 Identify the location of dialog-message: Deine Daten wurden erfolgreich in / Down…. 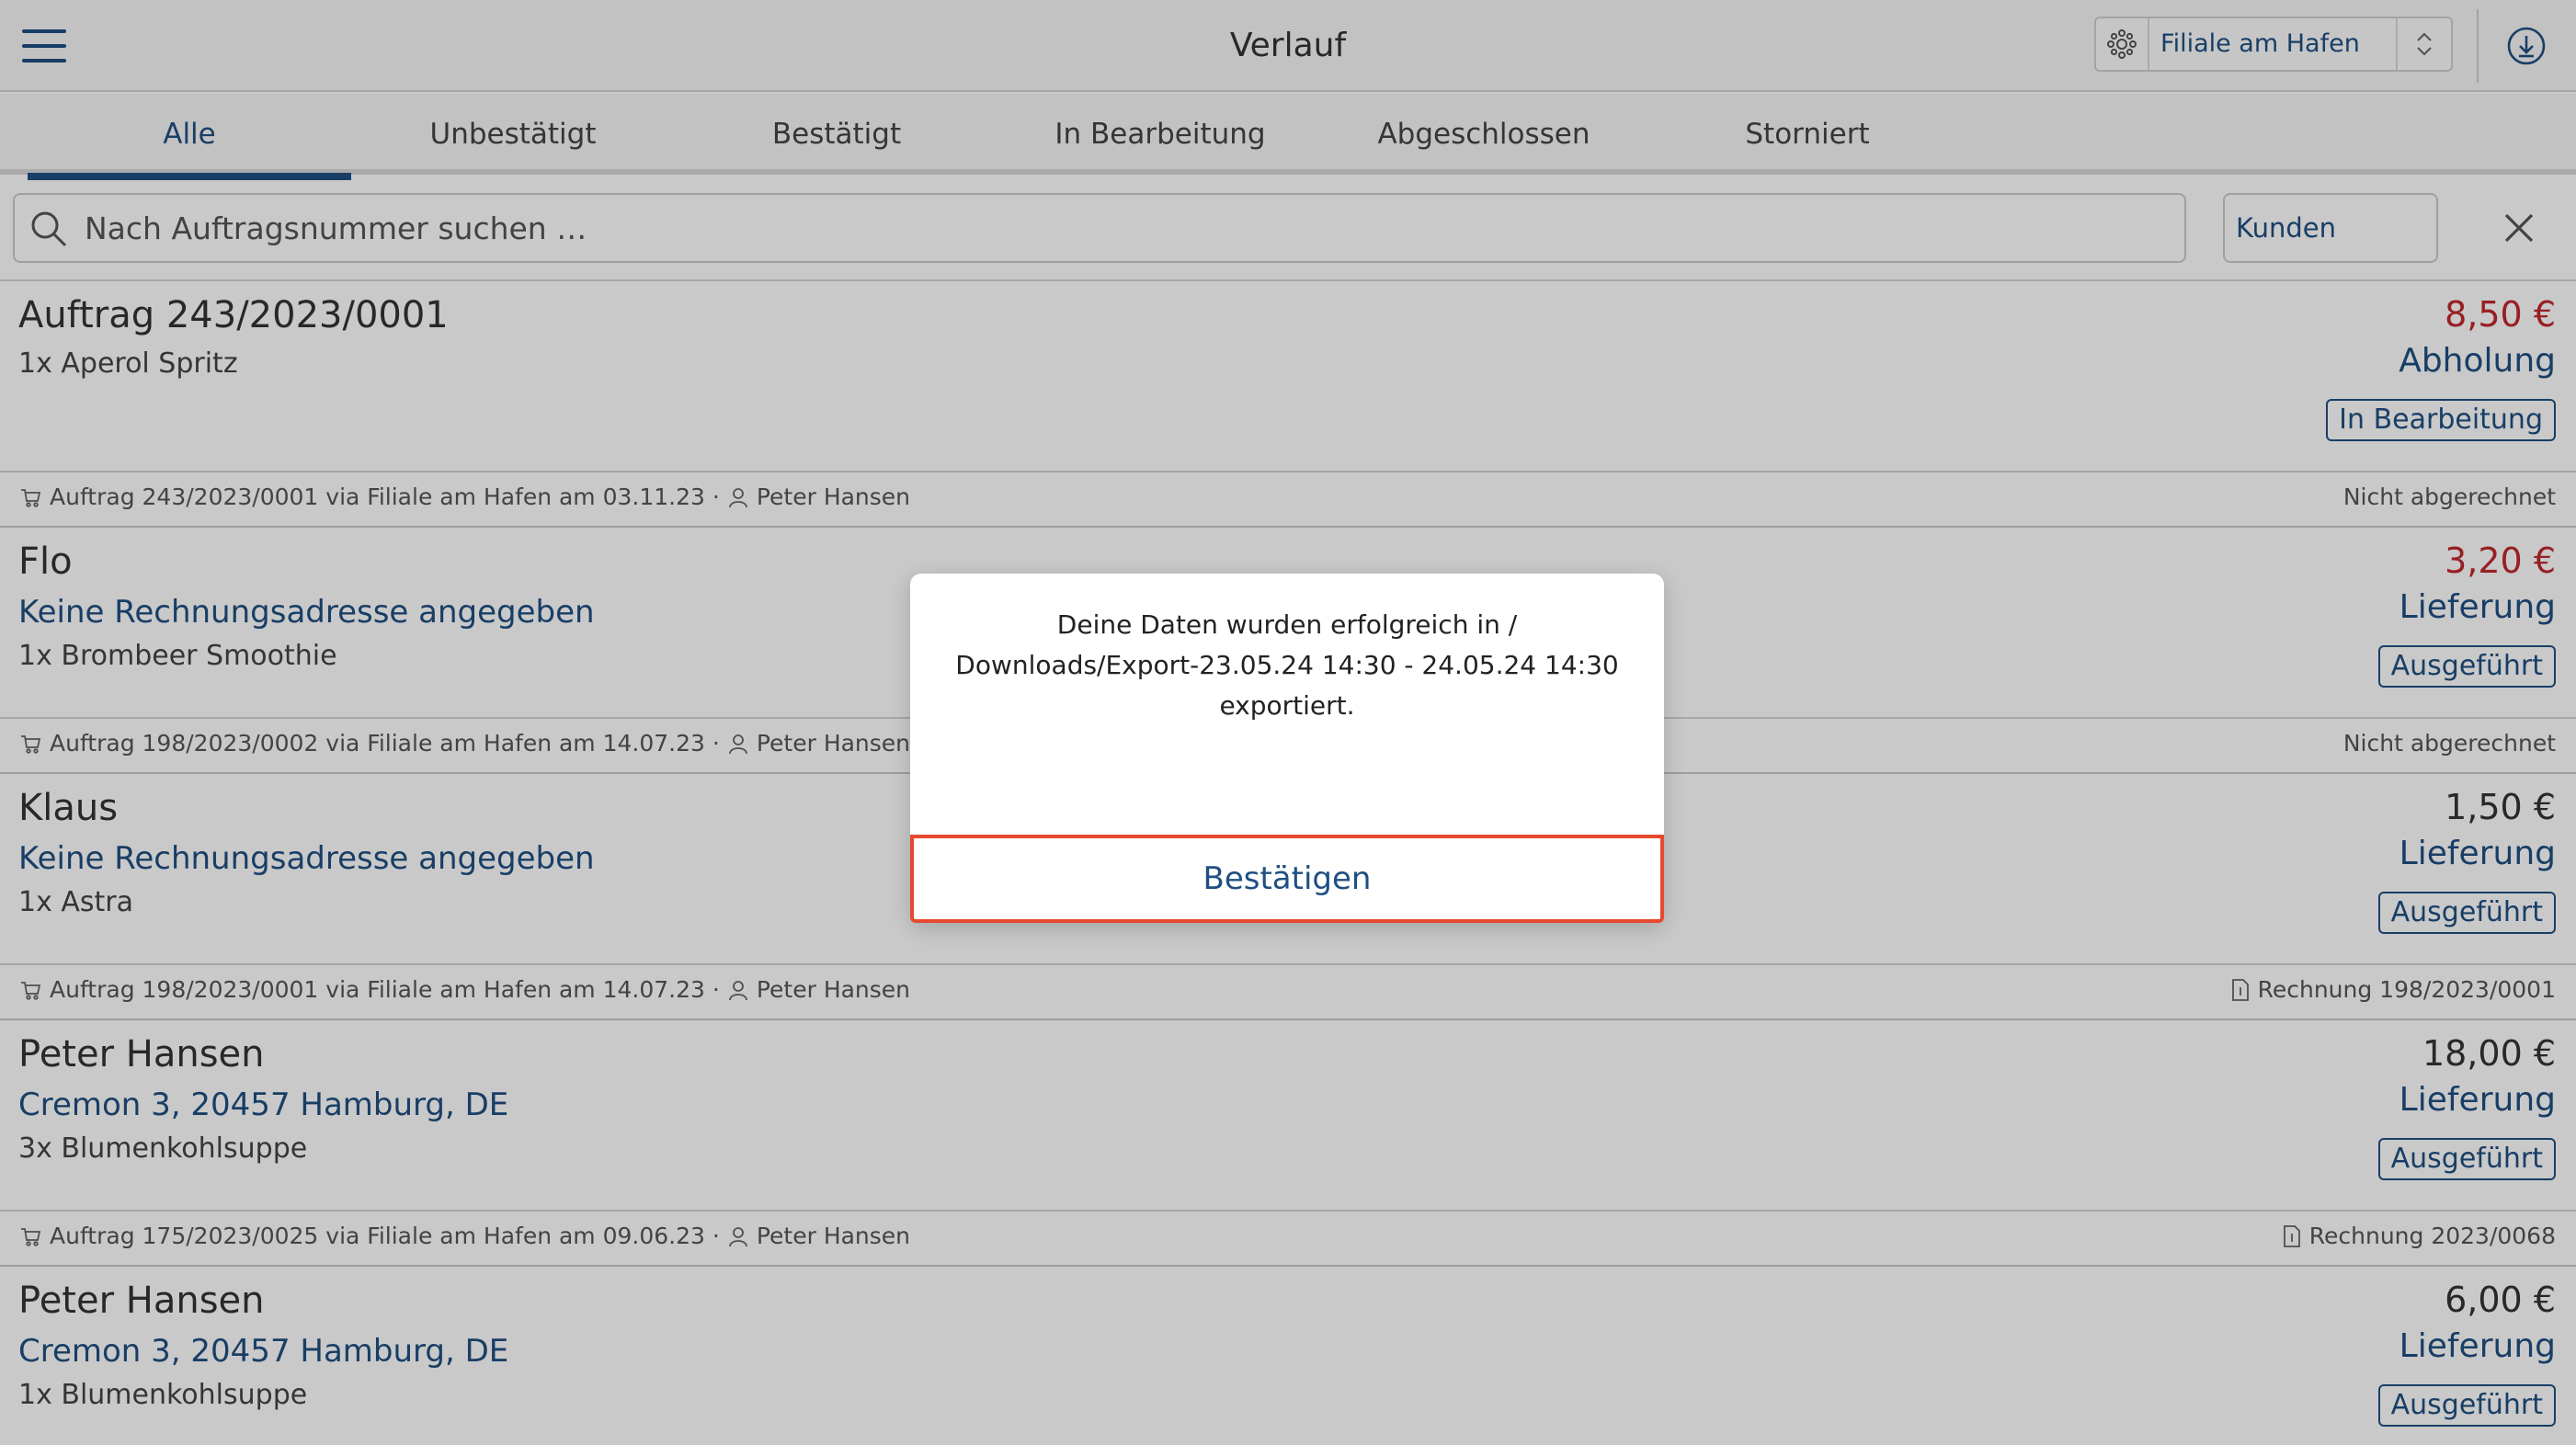
(1287, 665).